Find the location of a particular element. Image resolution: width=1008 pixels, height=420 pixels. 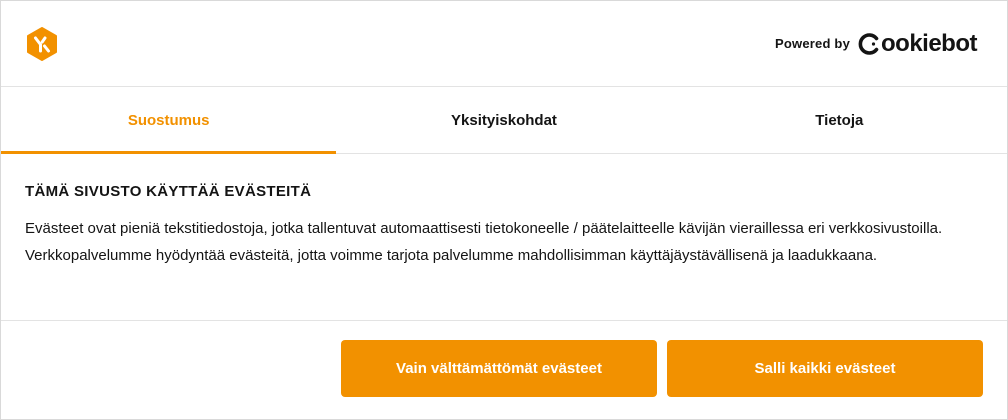

powered-by-label: Powered by is located at coordinates (812, 43).